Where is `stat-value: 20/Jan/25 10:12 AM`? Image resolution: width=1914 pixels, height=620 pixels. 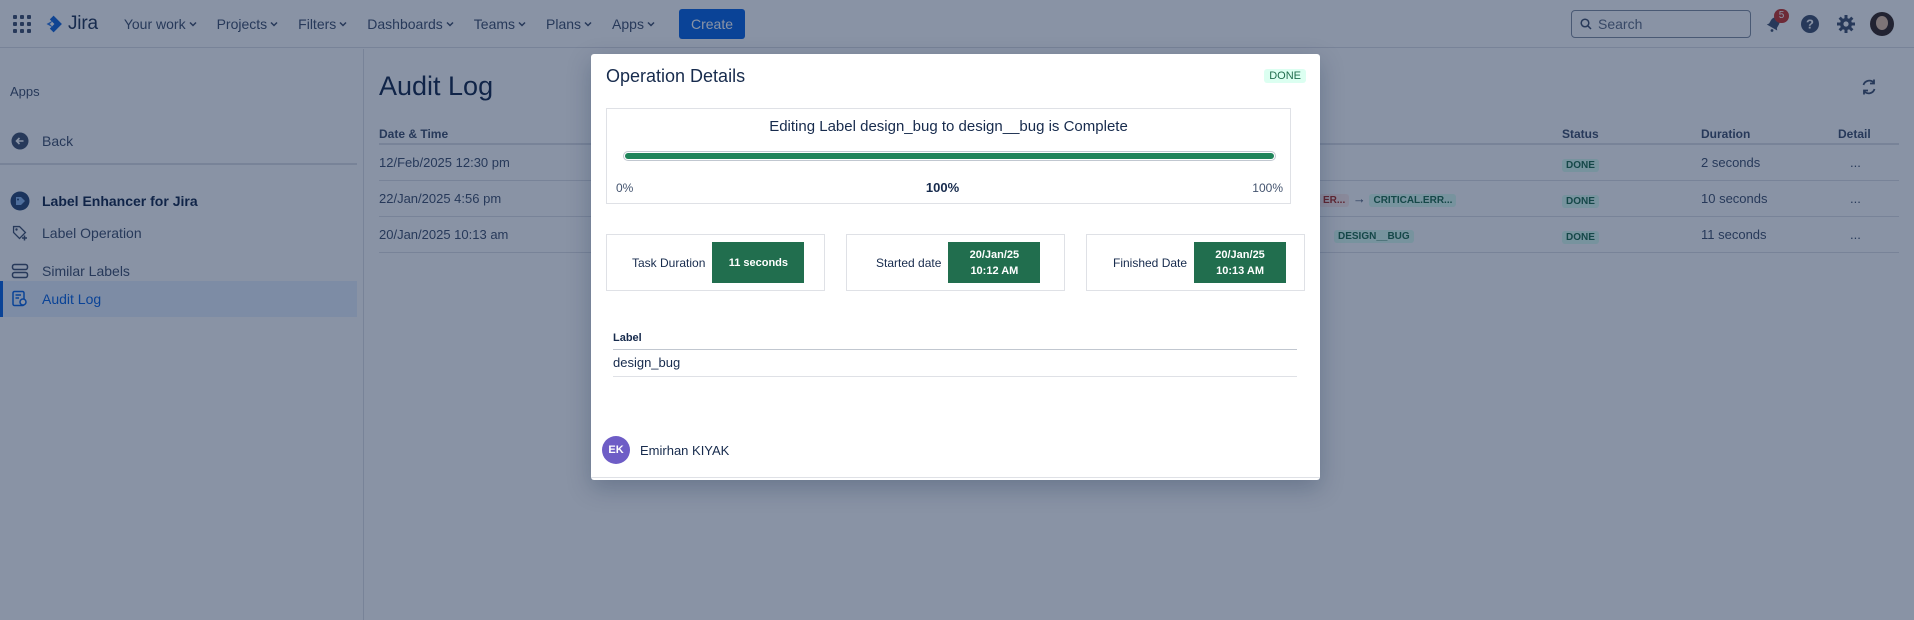 stat-value: 20/Jan/25 10:12 AM is located at coordinates (994, 262).